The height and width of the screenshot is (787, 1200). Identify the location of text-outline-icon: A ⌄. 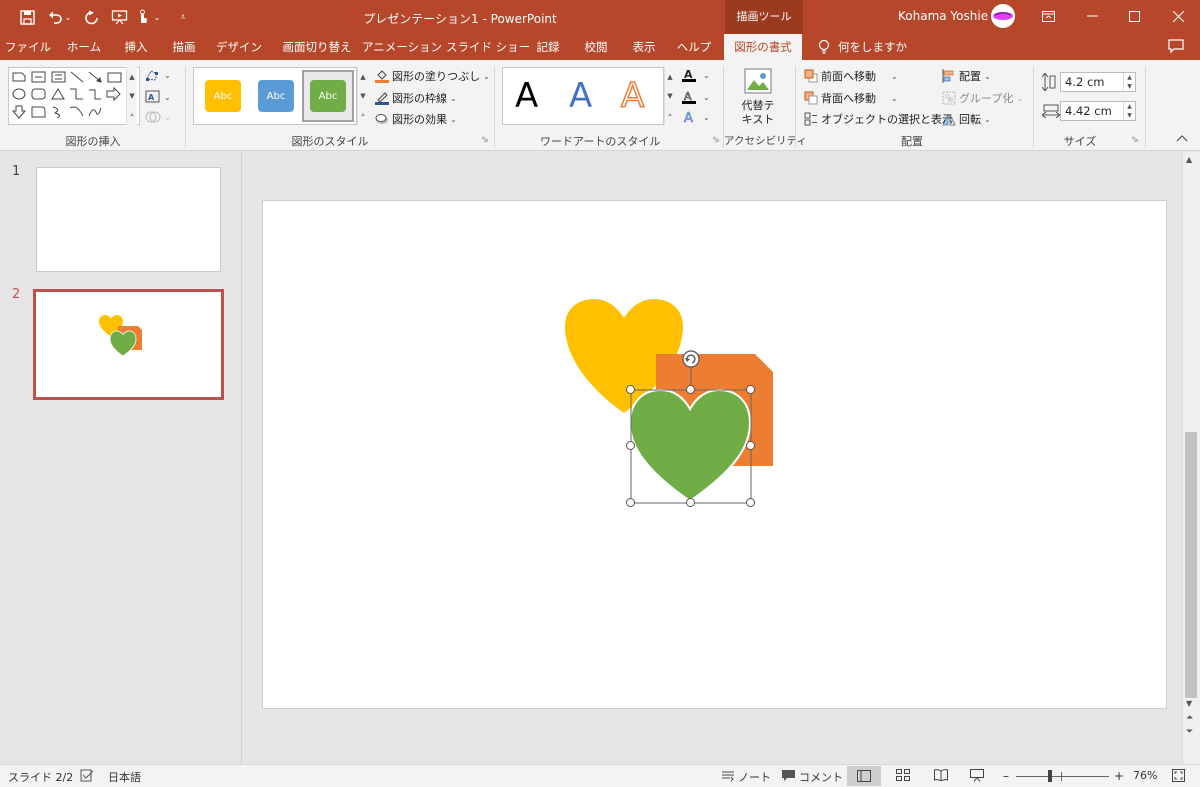
(697, 98).